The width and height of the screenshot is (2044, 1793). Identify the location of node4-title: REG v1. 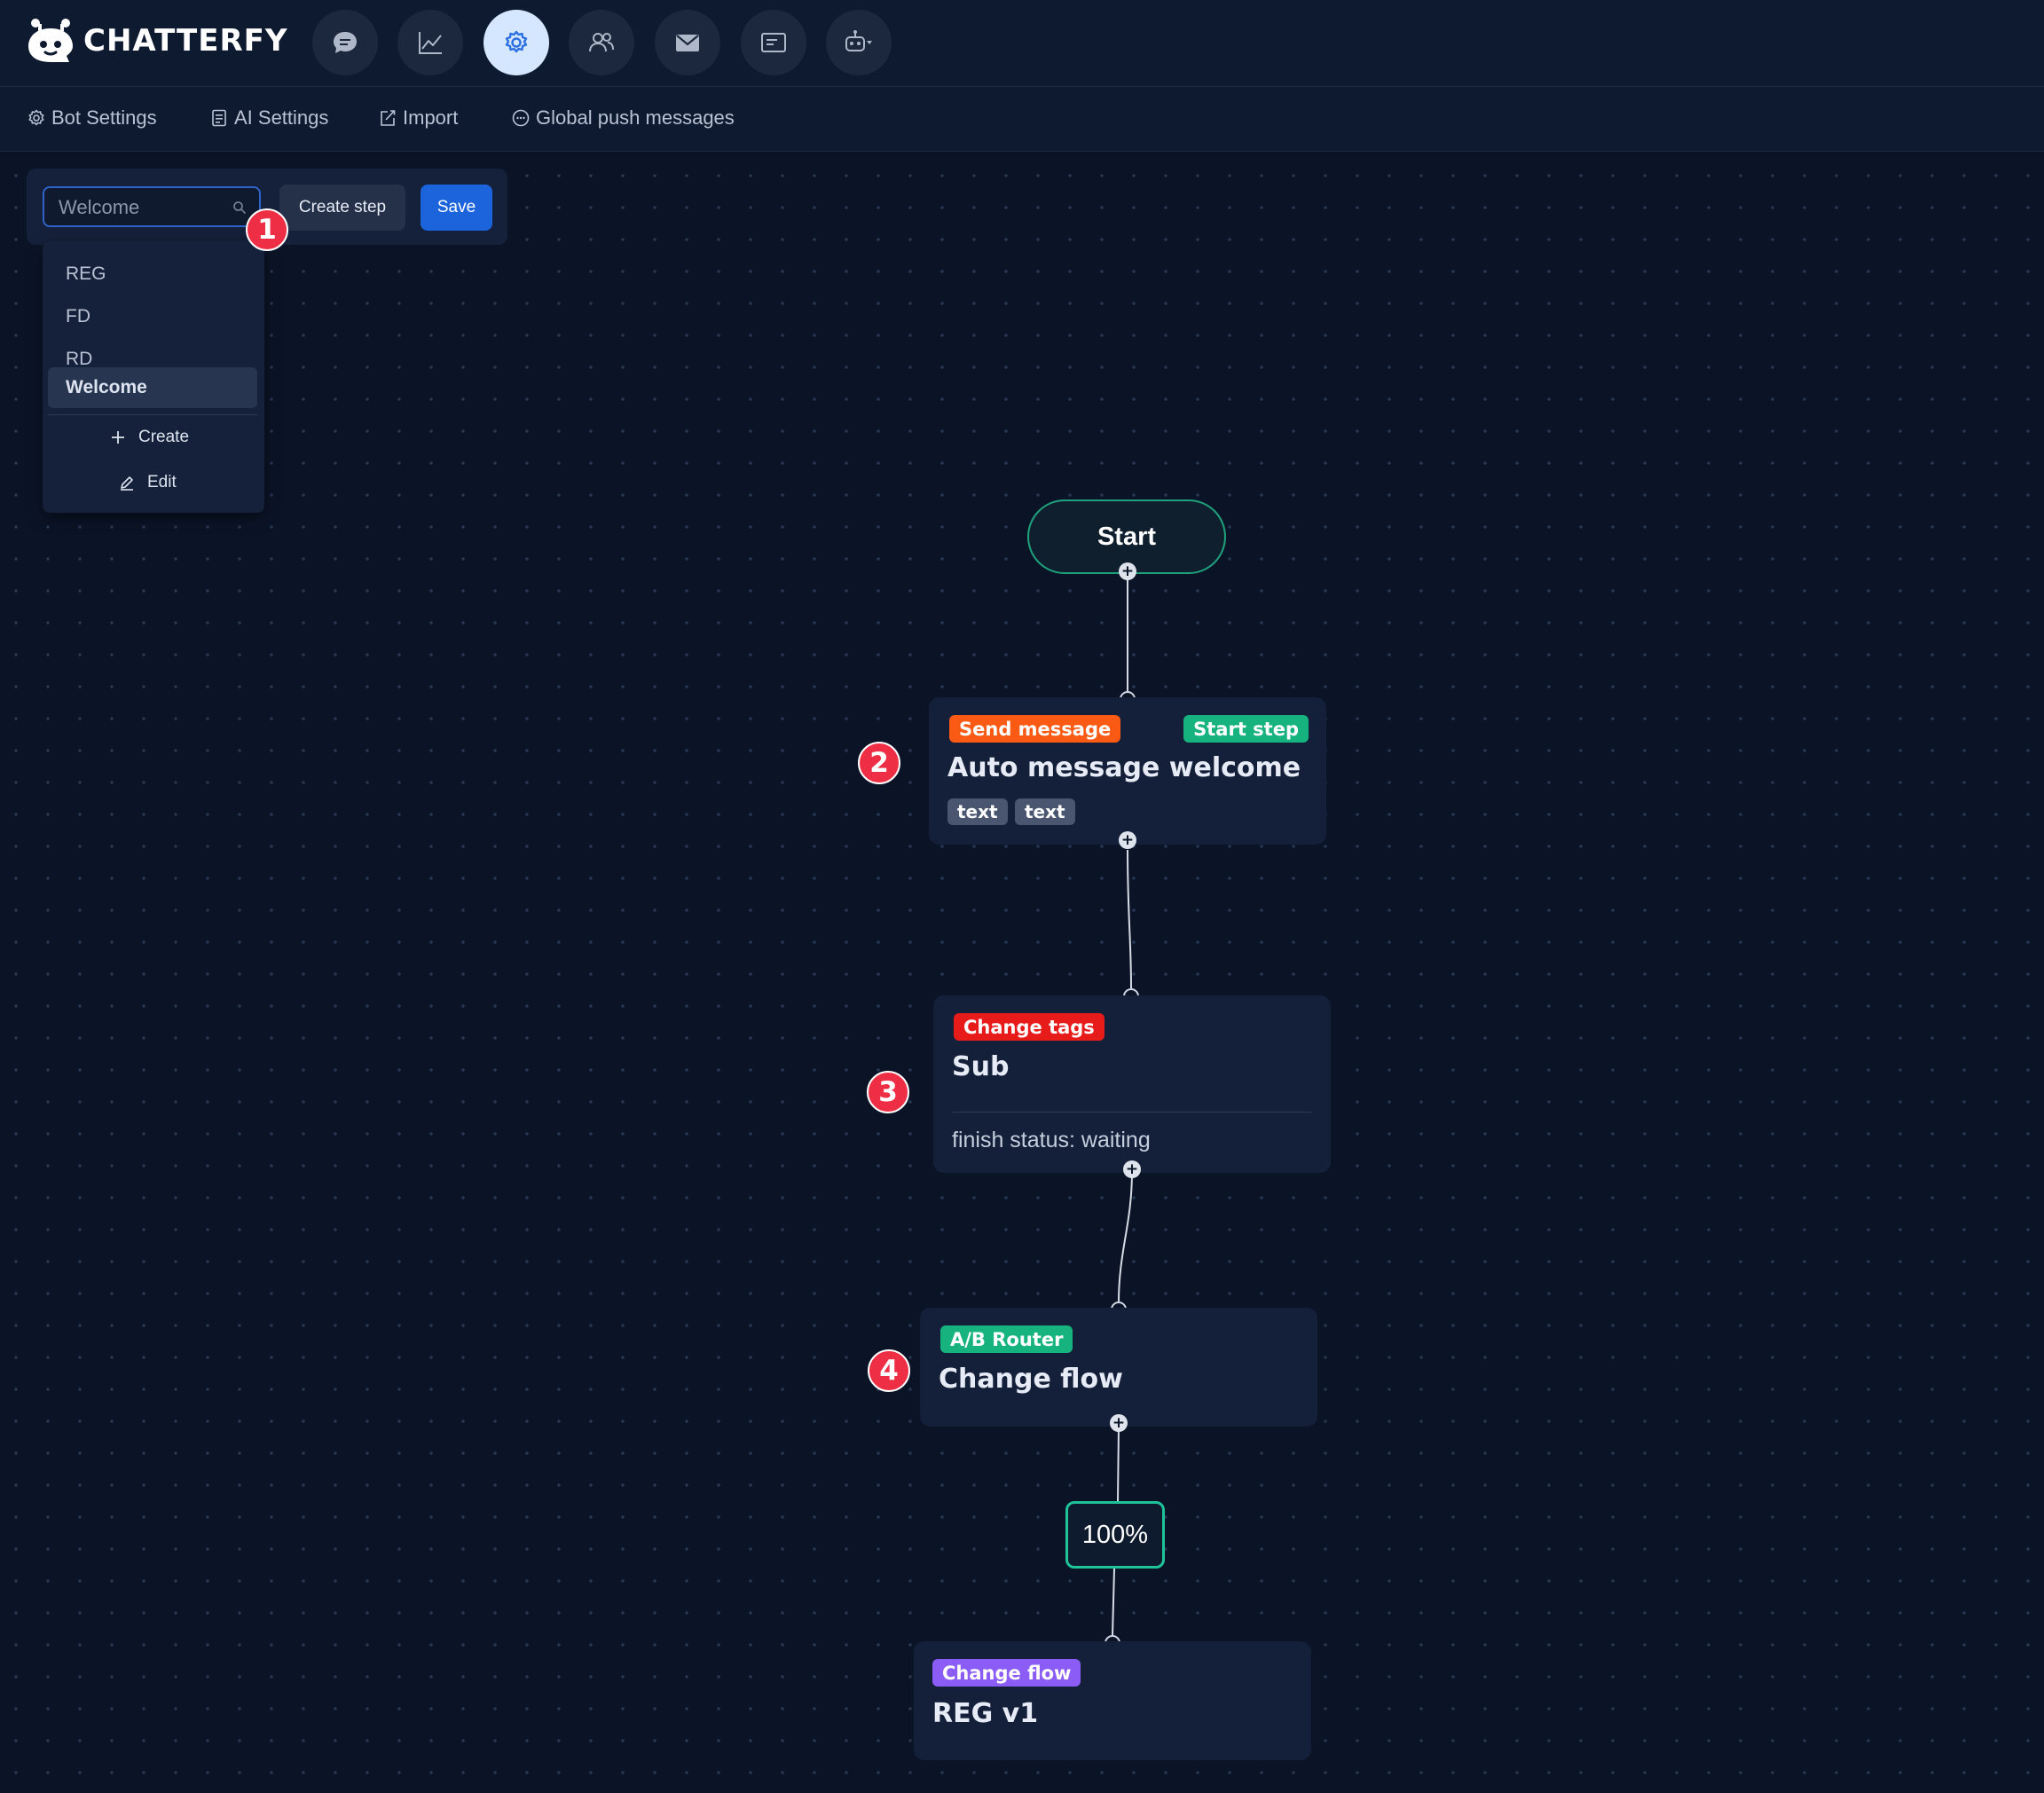
(985, 1713).